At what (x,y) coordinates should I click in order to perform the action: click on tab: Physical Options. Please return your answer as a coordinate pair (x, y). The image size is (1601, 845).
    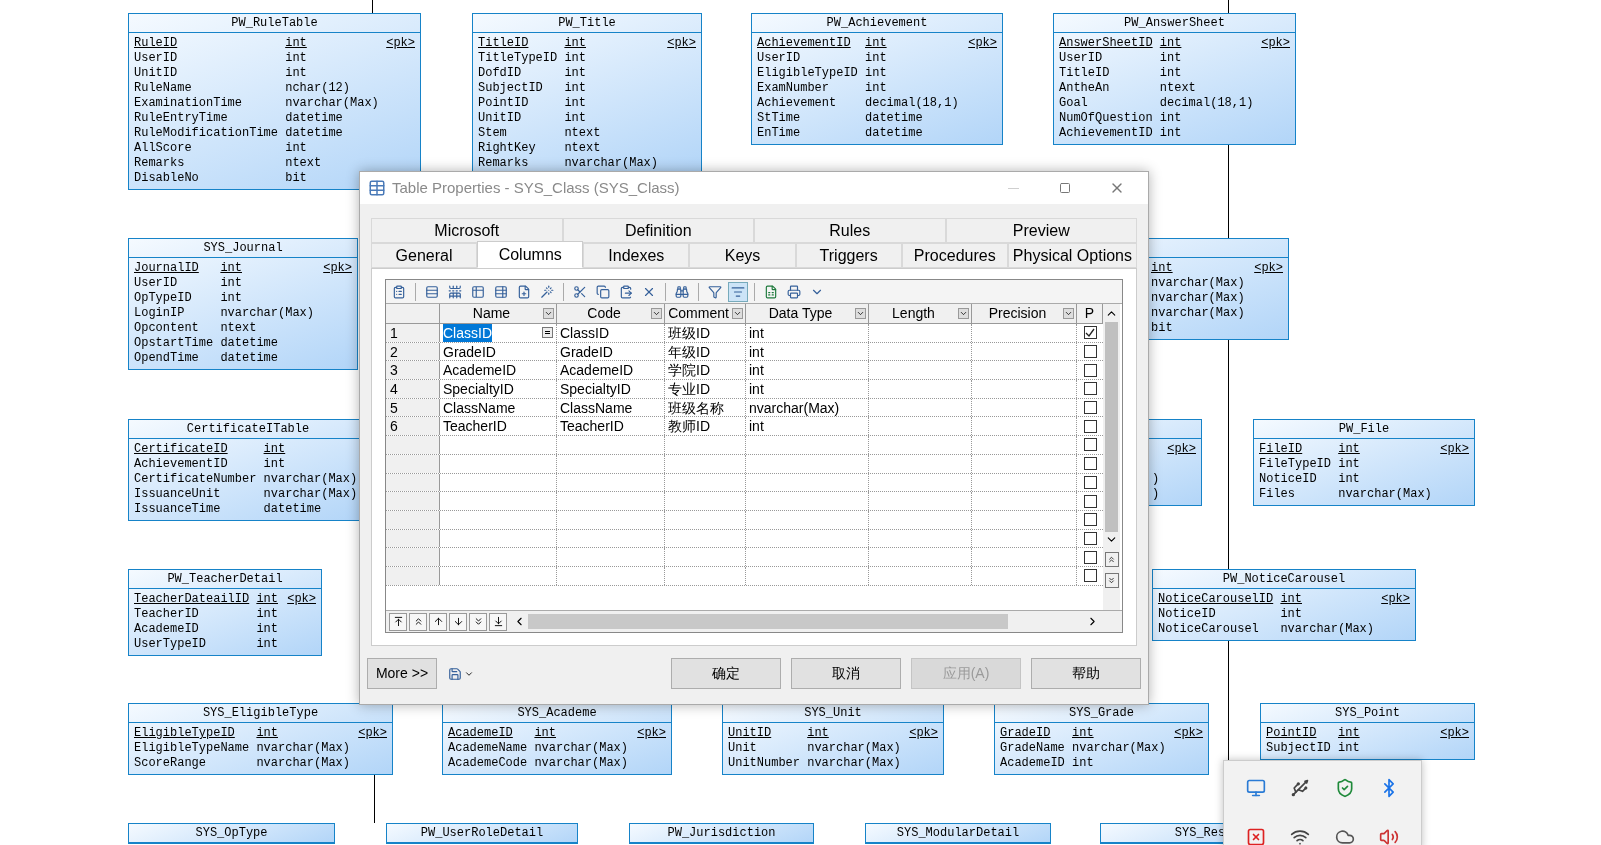
    Looking at the image, I should click on (1072, 255).